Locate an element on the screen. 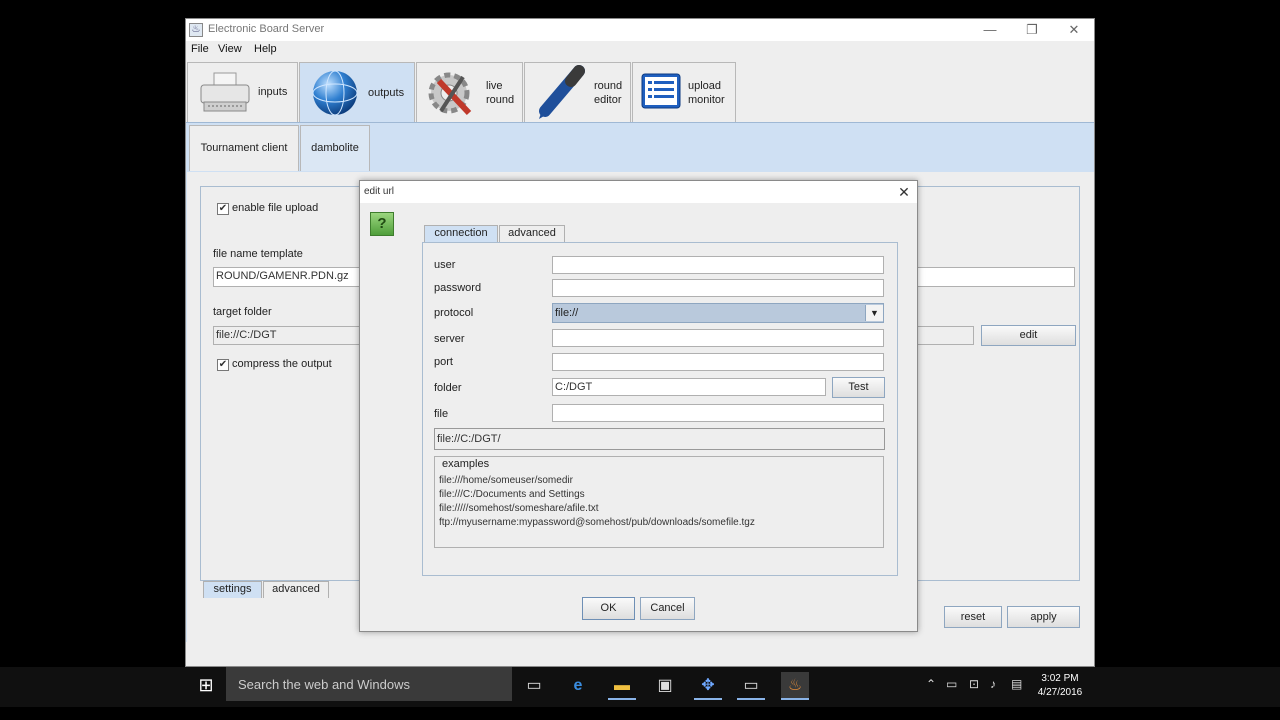 The height and width of the screenshot is (720, 1280). file-explorer-icon: ▬ is located at coordinates (622, 686).